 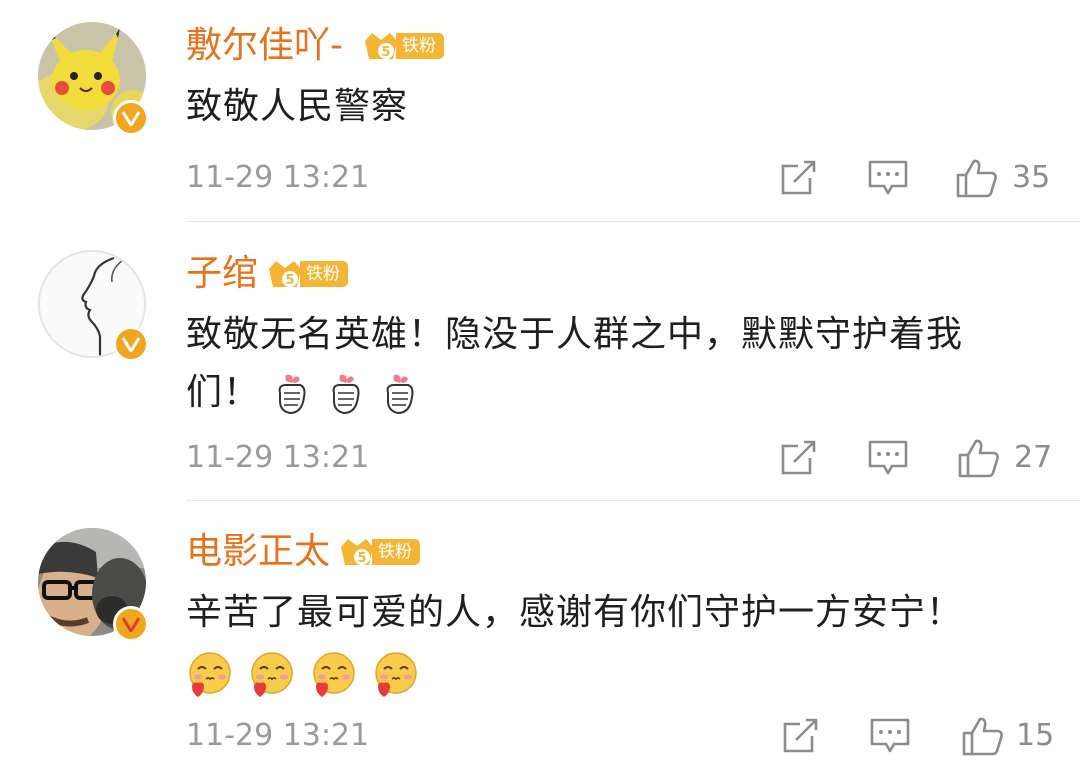 What do you see at coordinates (1035, 735) in the screenshot?
I see `like-count: 15` at bounding box center [1035, 735].